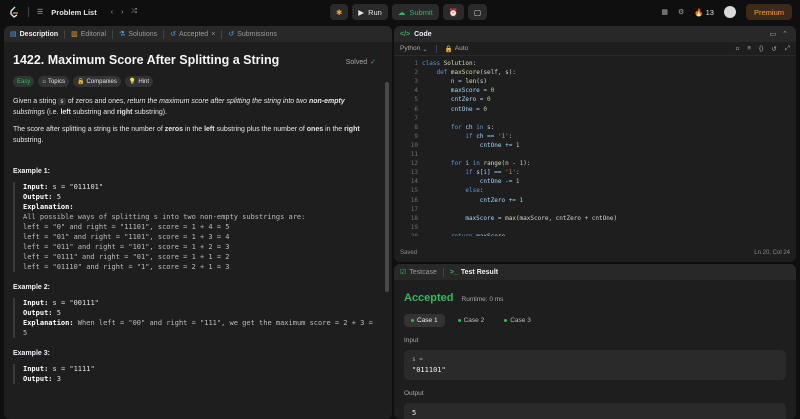 This screenshot has height=419, width=800. What do you see at coordinates (479, 272) in the screenshot?
I see `tab-label: Test Result` at bounding box center [479, 272].